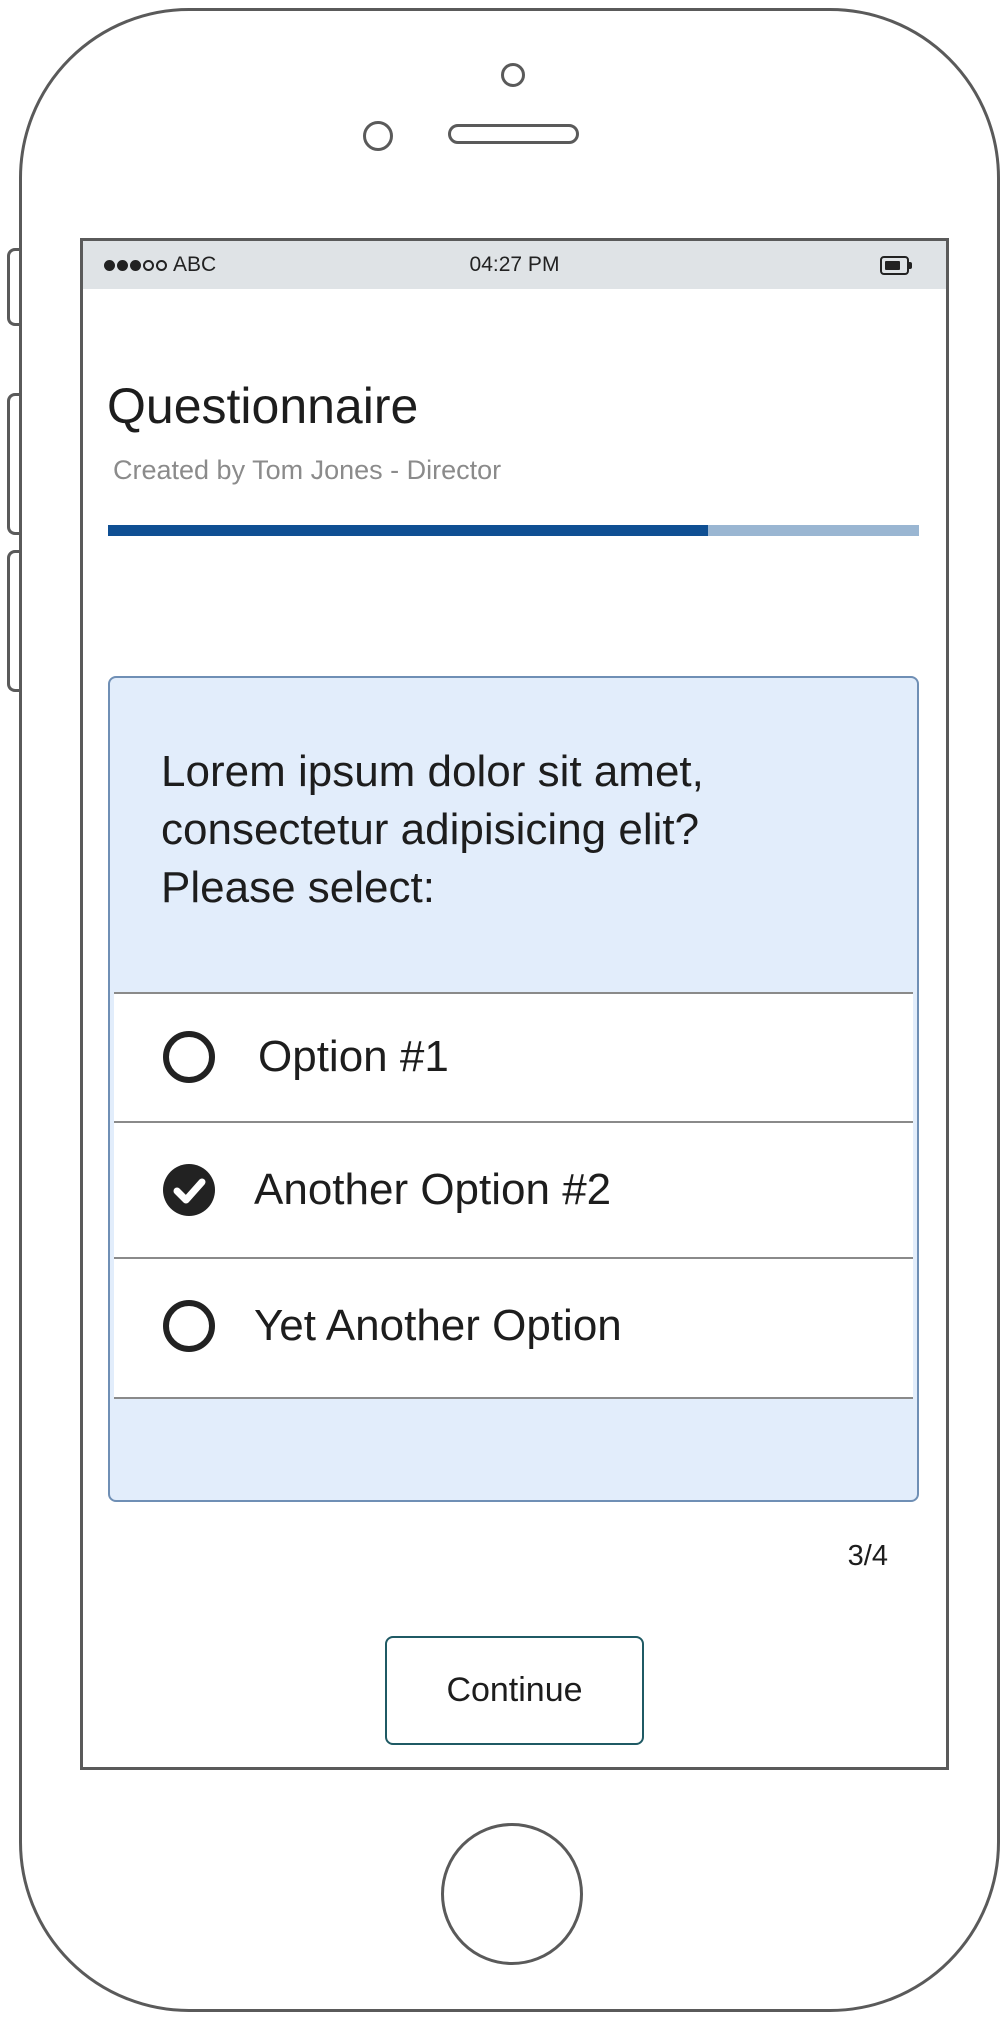 This screenshot has height=2017, width=1005. Describe the element at coordinates (189, 1190) in the screenshot. I see `radio-checked-icon` at that location.